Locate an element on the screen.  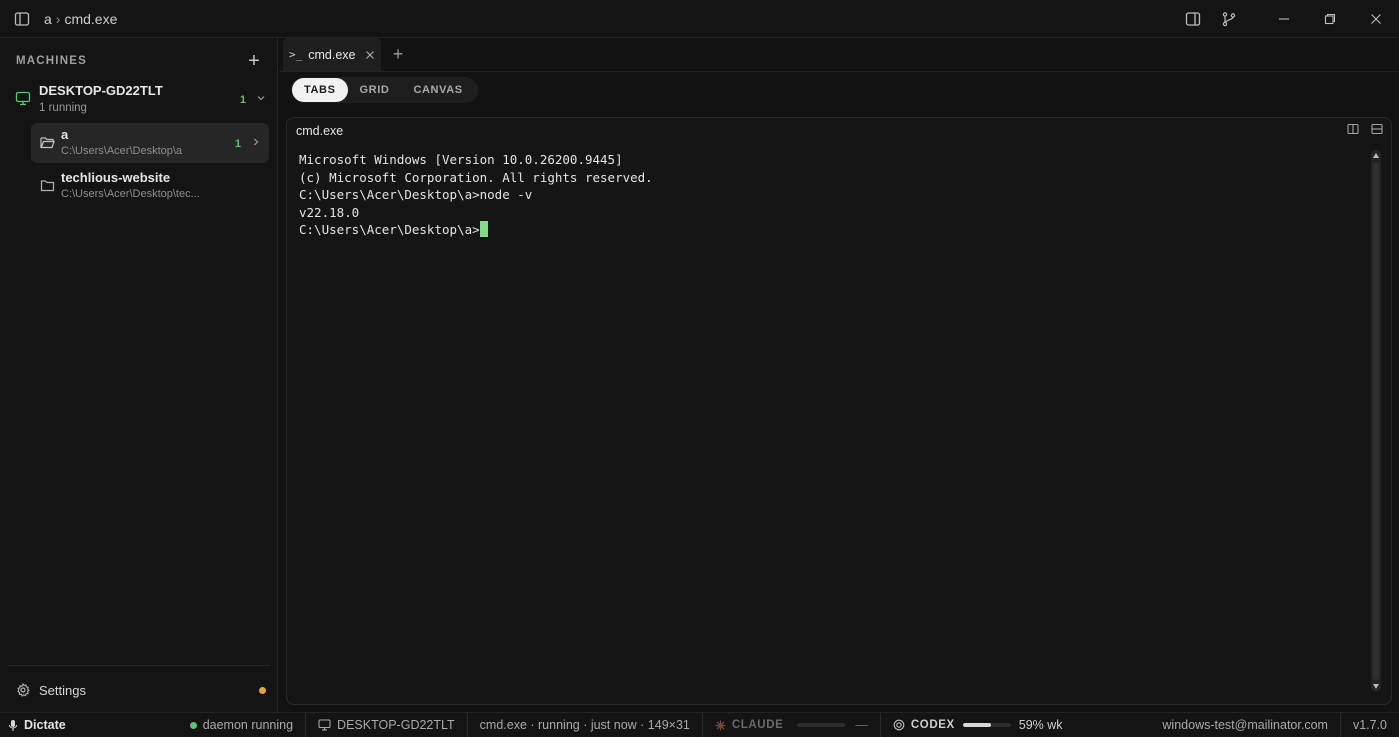
settings-label: Settings is located at coordinates (62, 690).